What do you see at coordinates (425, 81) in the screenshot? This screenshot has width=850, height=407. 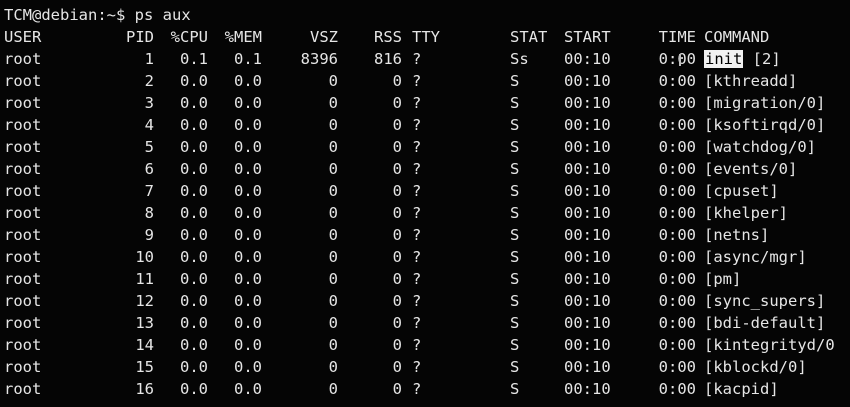 I see `table-row: root 2 0.0 0.0 0 0? S 00:10 0:00 [kthreadd]` at bounding box center [425, 81].